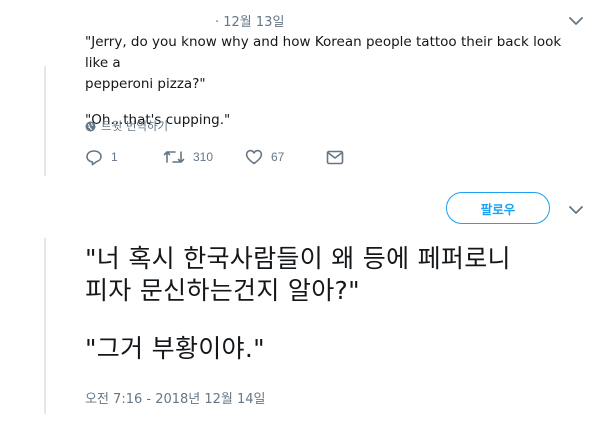 Image resolution: width=594 pixels, height=444 pixels. What do you see at coordinates (45, 326) in the screenshot?
I see `thread-line-bottom` at bounding box center [45, 326].